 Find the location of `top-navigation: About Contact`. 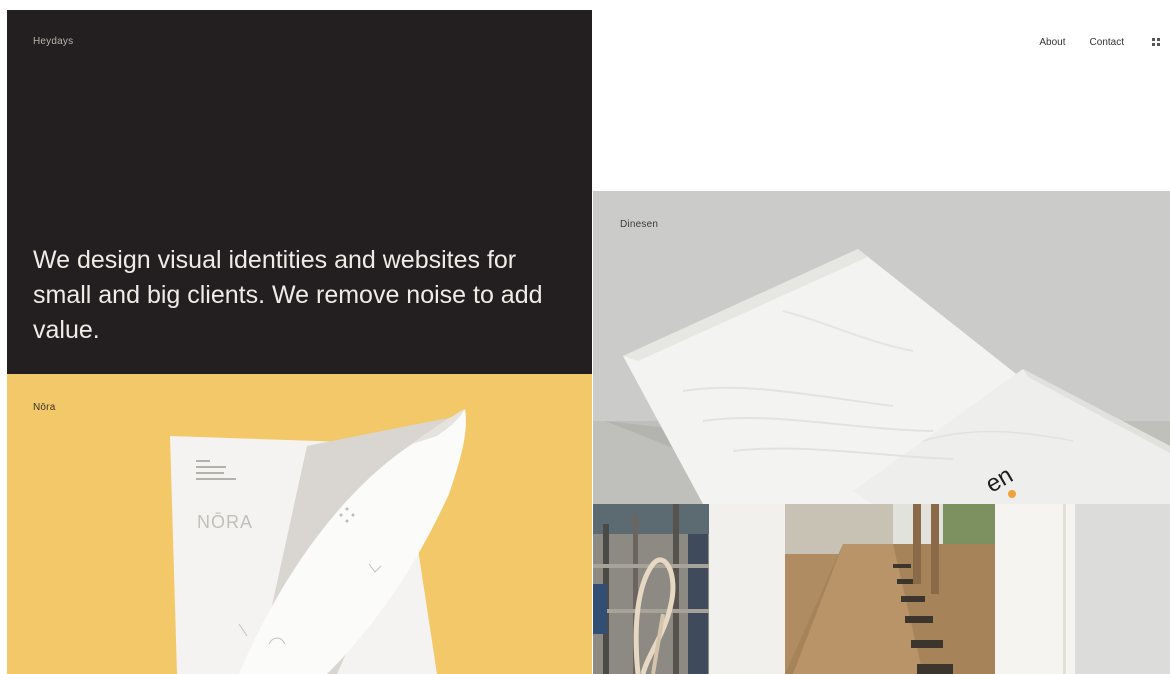

top-navigation: About Contact is located at coordinates (1099, 42).